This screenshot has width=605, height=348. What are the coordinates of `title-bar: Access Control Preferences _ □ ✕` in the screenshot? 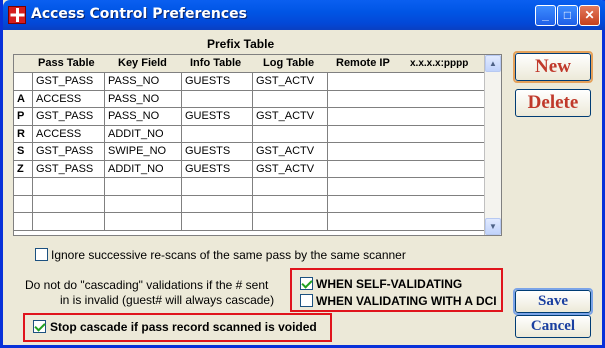 It's located at (304, 15).